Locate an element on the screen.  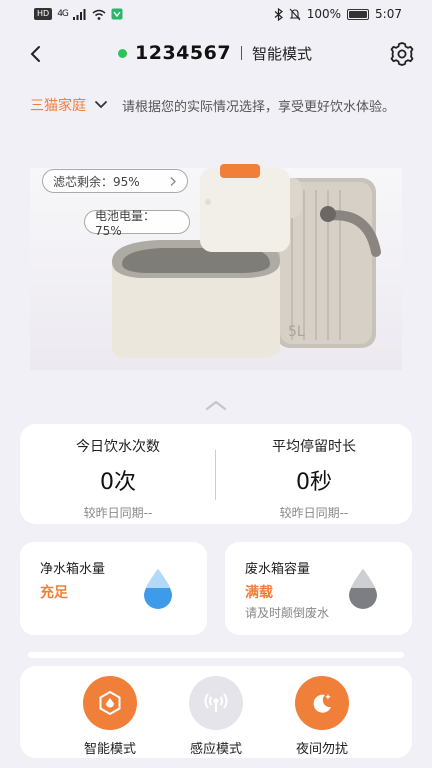
back-button is located at coordinates (36, 54).